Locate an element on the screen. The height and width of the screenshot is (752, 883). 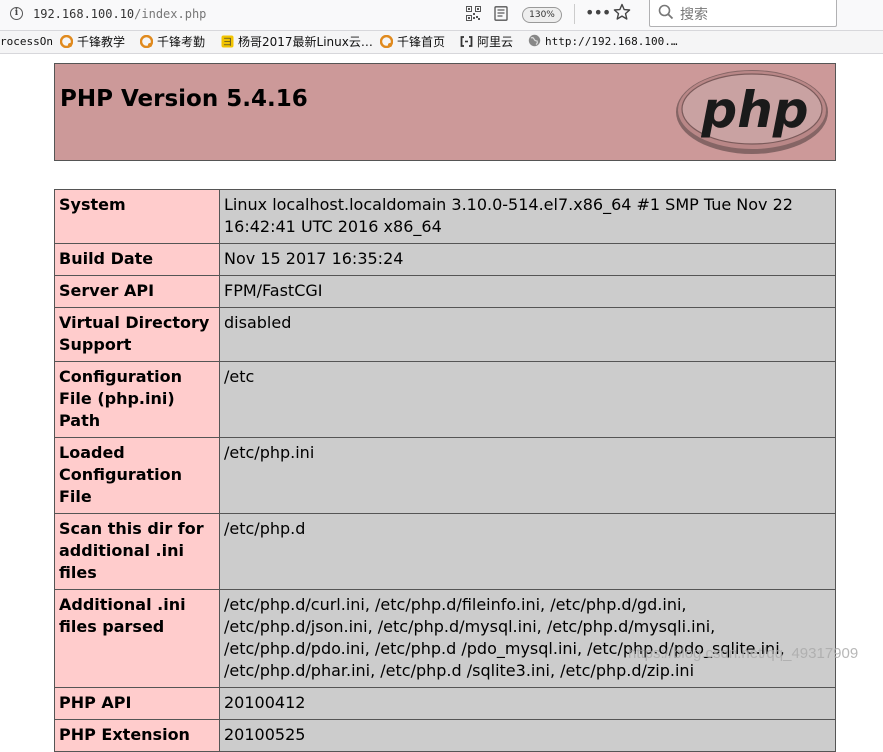
row-value: 20100412 is located at coordinates (527, 703).